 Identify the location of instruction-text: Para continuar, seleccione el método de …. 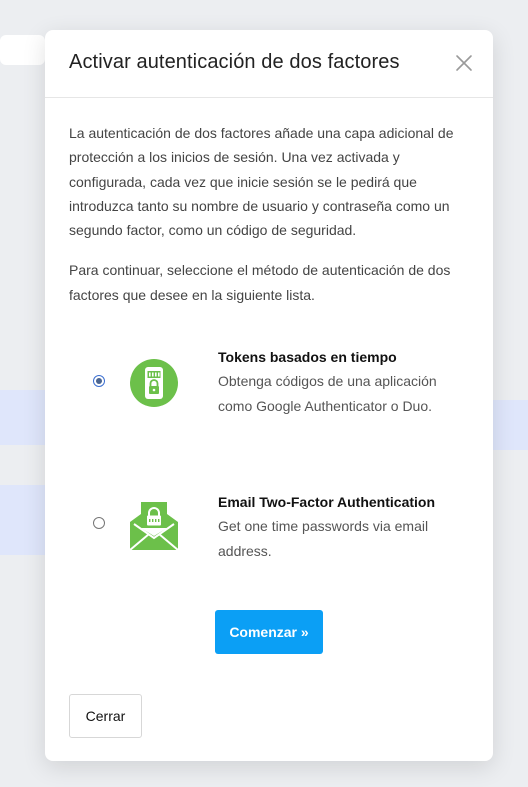
(260, 282).